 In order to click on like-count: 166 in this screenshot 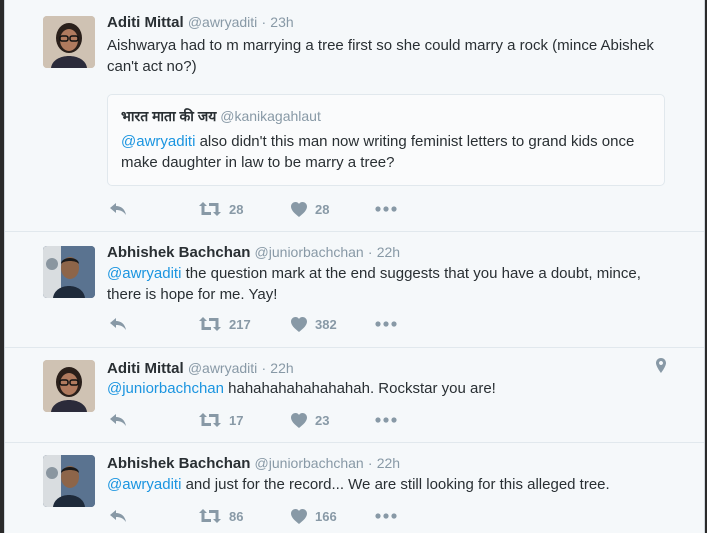, I will do `click(326, 516)`.